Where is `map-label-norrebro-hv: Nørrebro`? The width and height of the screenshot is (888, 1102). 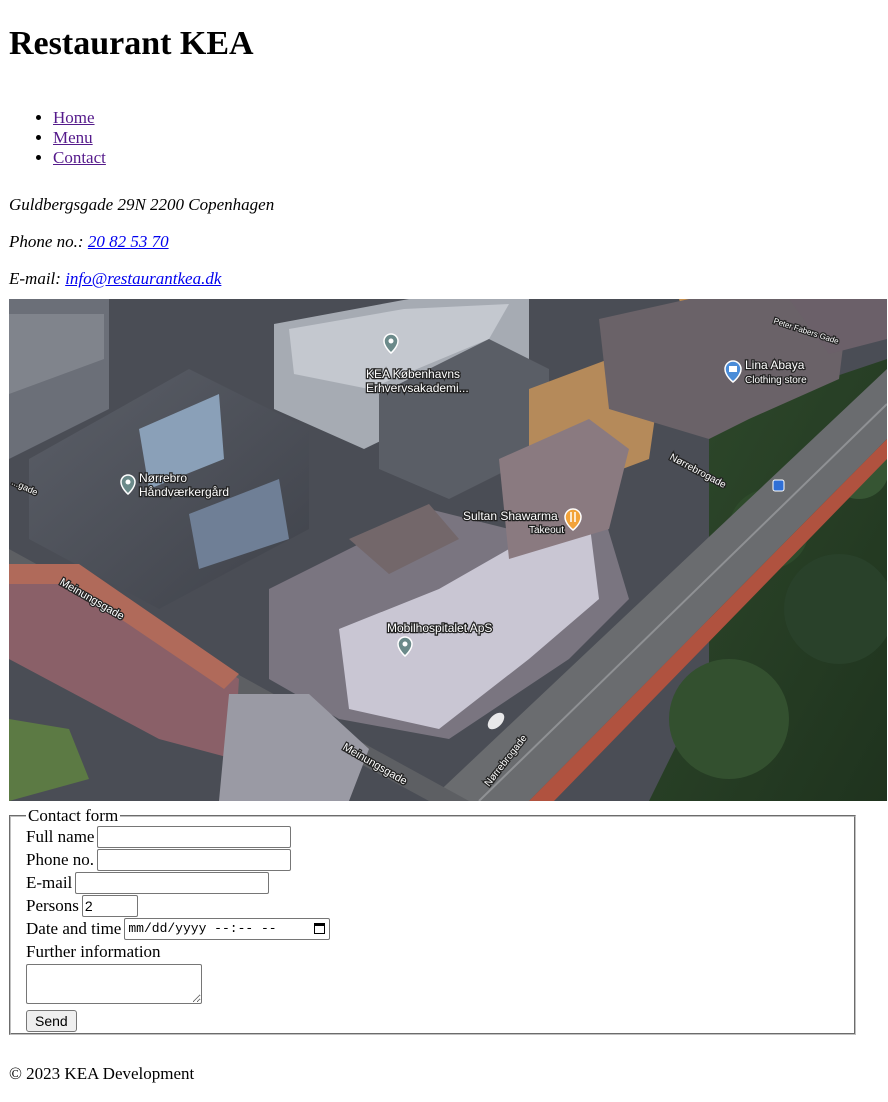 map-label-norrebro-hv: Nørrebro is located at coordinates (163, 478).